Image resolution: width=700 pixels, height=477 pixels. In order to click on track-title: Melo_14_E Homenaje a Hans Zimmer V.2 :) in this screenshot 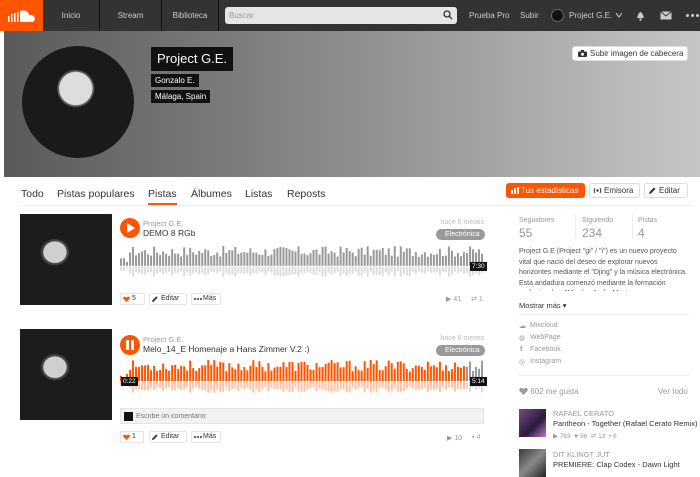, I will do `click(226, 349)`.